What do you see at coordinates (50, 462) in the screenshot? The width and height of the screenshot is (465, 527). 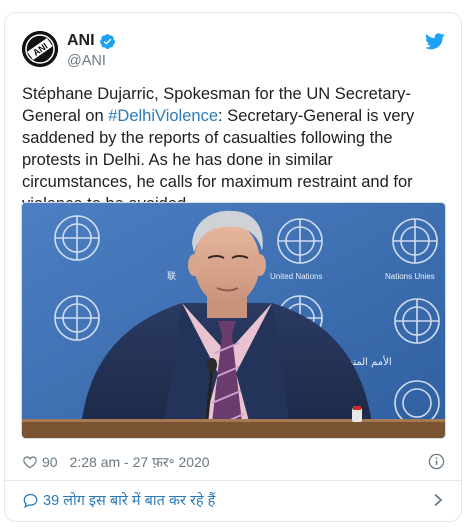 I see `like-count: 90` at bounding box center [50, 462].